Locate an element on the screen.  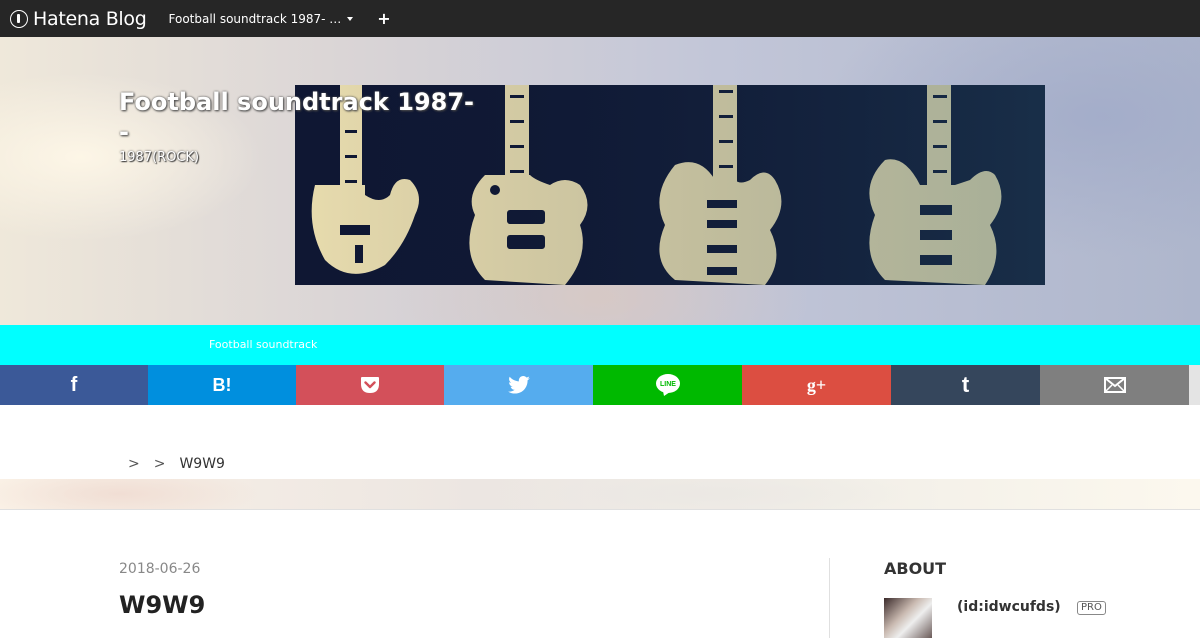
facebook-icon: f is located at coordinates (74, 384).